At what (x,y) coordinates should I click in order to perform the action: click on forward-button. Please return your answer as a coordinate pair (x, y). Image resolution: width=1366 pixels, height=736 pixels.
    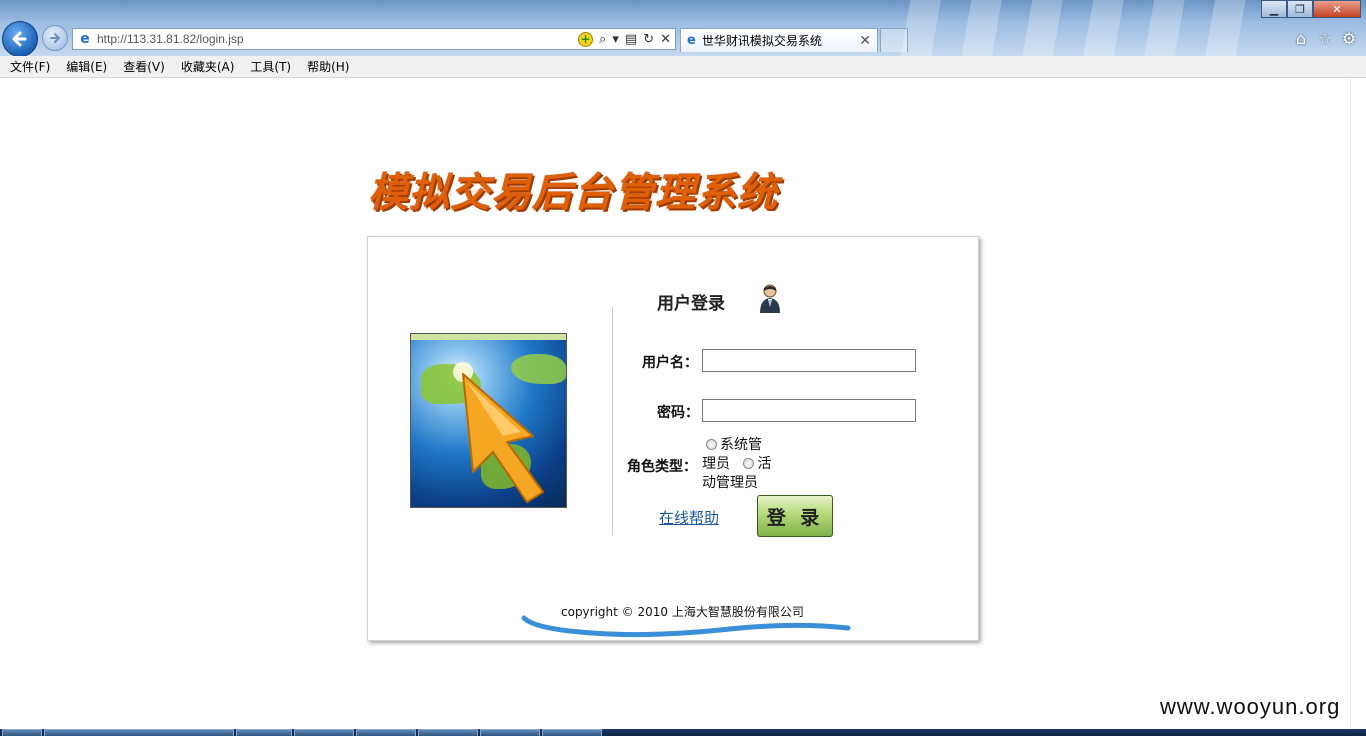
    Looking at the image, I should click on (55, 38).